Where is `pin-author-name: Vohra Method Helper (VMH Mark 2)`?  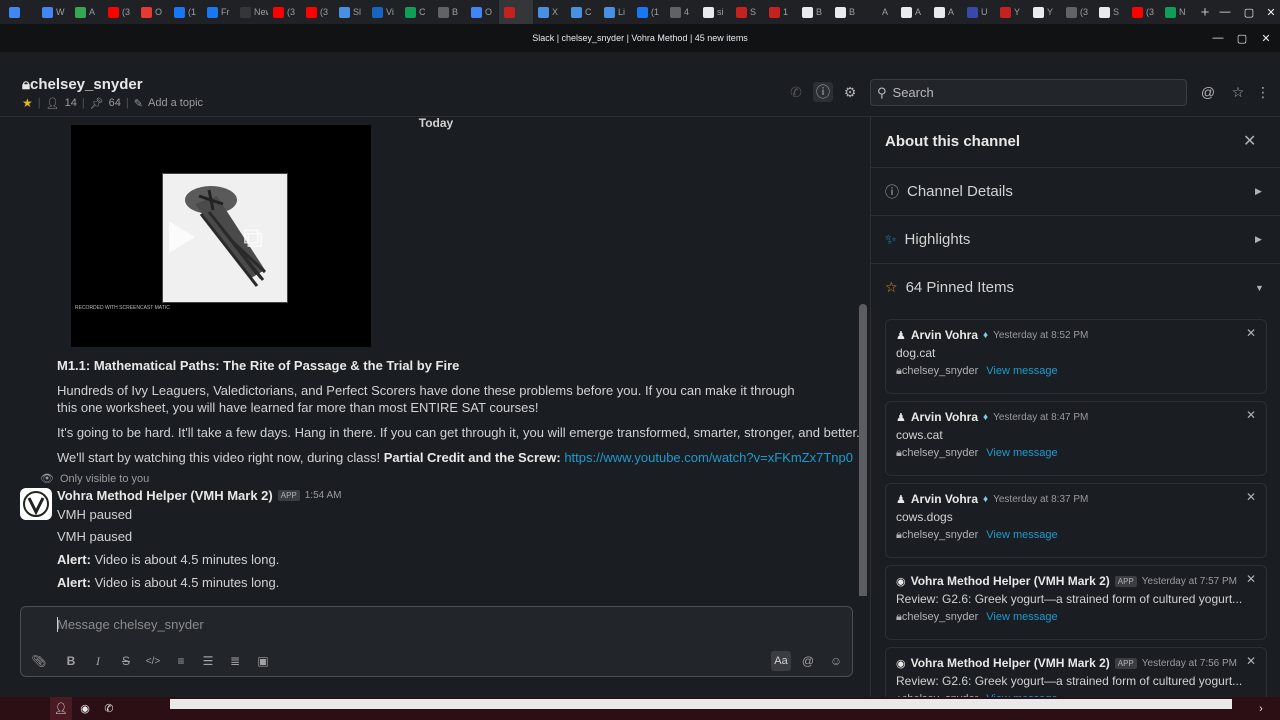
pin-author-name: Vohra Method Helper (VMH Mark 2) is located at coordinates (1010, 581).